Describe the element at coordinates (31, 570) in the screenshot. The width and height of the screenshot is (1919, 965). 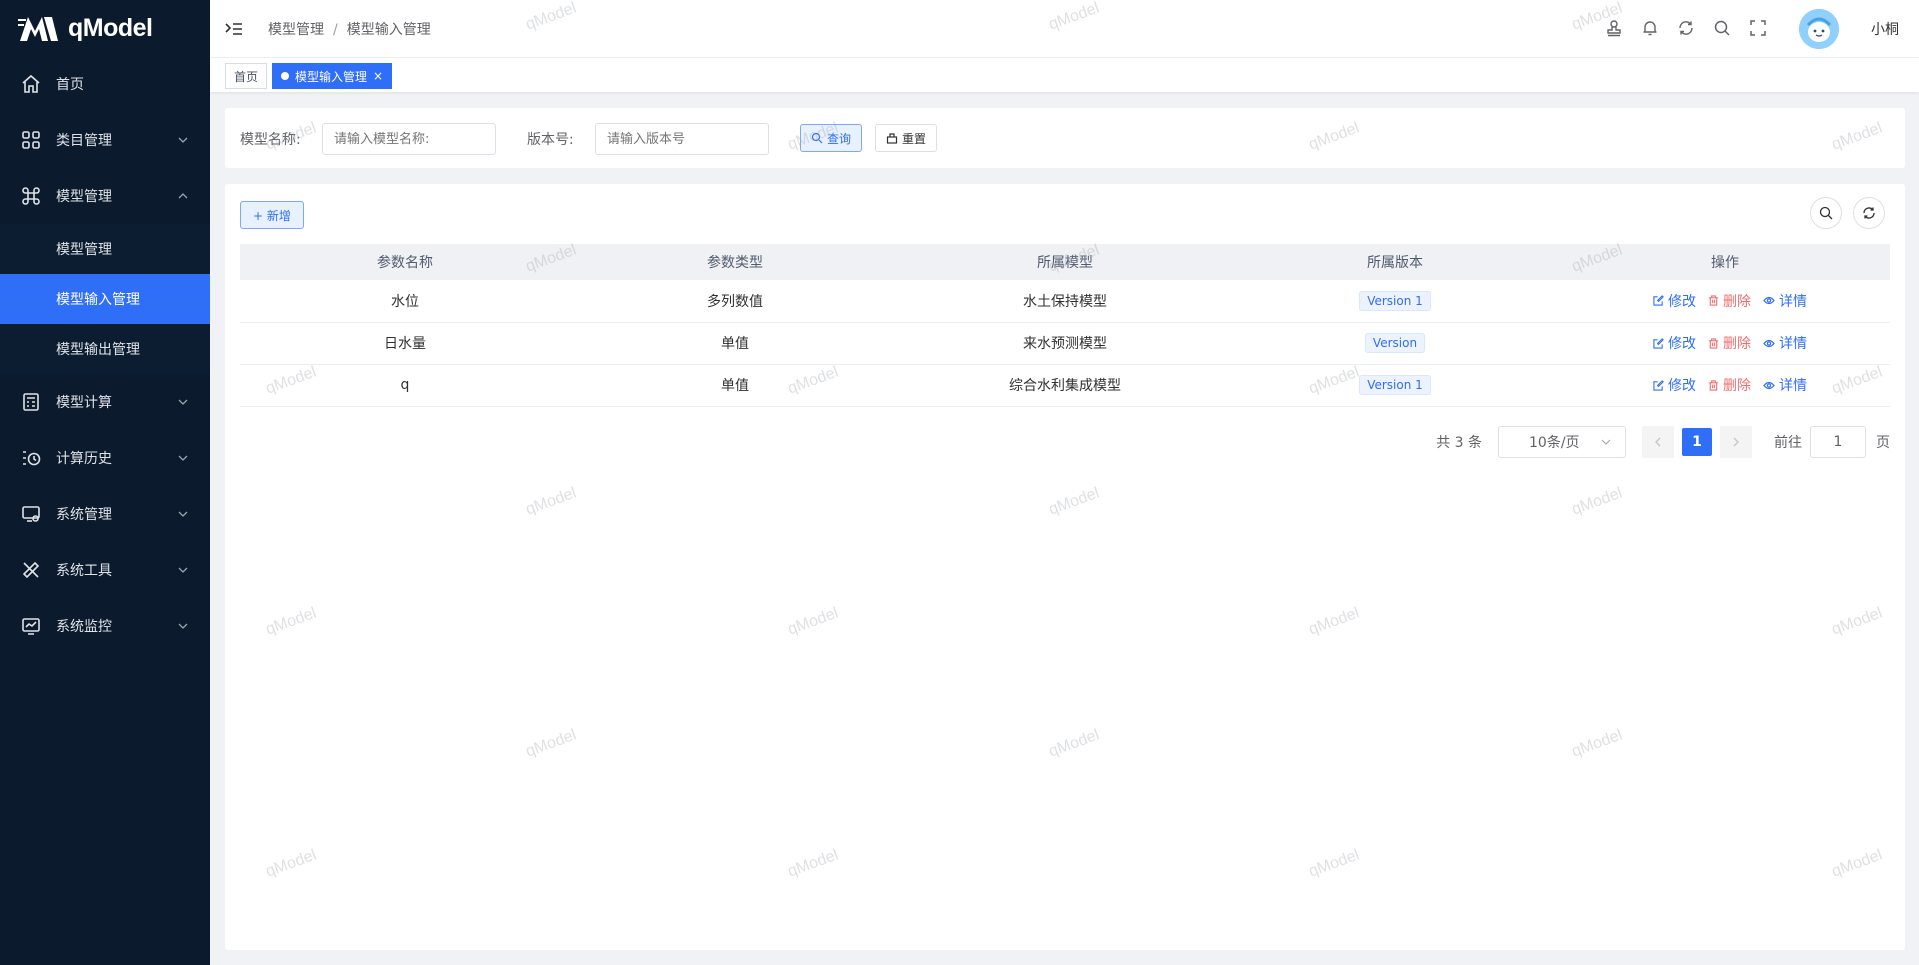
I see `tools-icon` at that location.